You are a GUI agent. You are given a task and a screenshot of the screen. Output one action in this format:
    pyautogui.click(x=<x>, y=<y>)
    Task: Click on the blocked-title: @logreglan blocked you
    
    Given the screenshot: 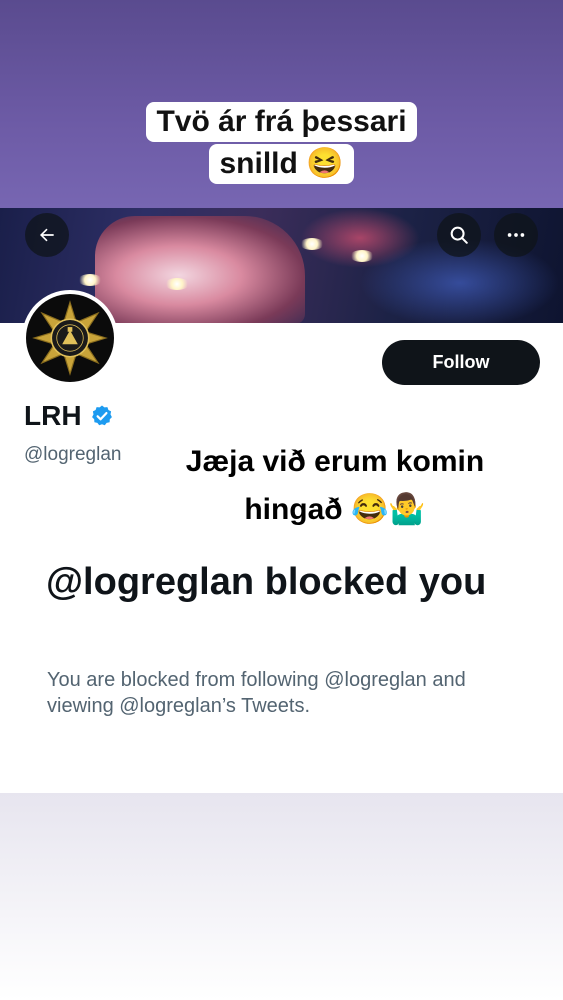 What is the action you would take?
    pyautogui.click(x=266, y=582)
    